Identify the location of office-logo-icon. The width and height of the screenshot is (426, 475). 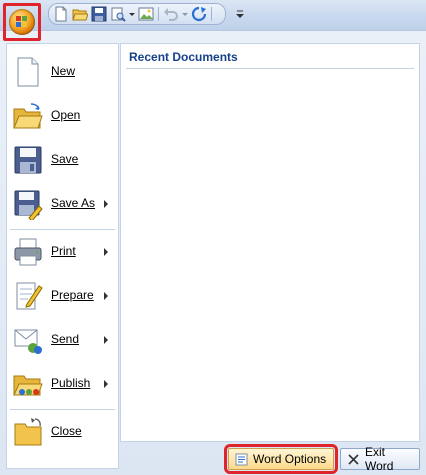
(22, 22).